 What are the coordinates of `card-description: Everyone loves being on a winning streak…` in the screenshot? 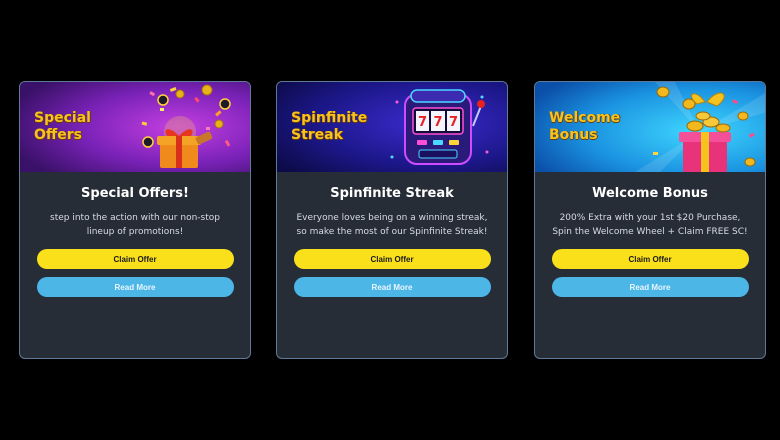 It's located at (392, 225).